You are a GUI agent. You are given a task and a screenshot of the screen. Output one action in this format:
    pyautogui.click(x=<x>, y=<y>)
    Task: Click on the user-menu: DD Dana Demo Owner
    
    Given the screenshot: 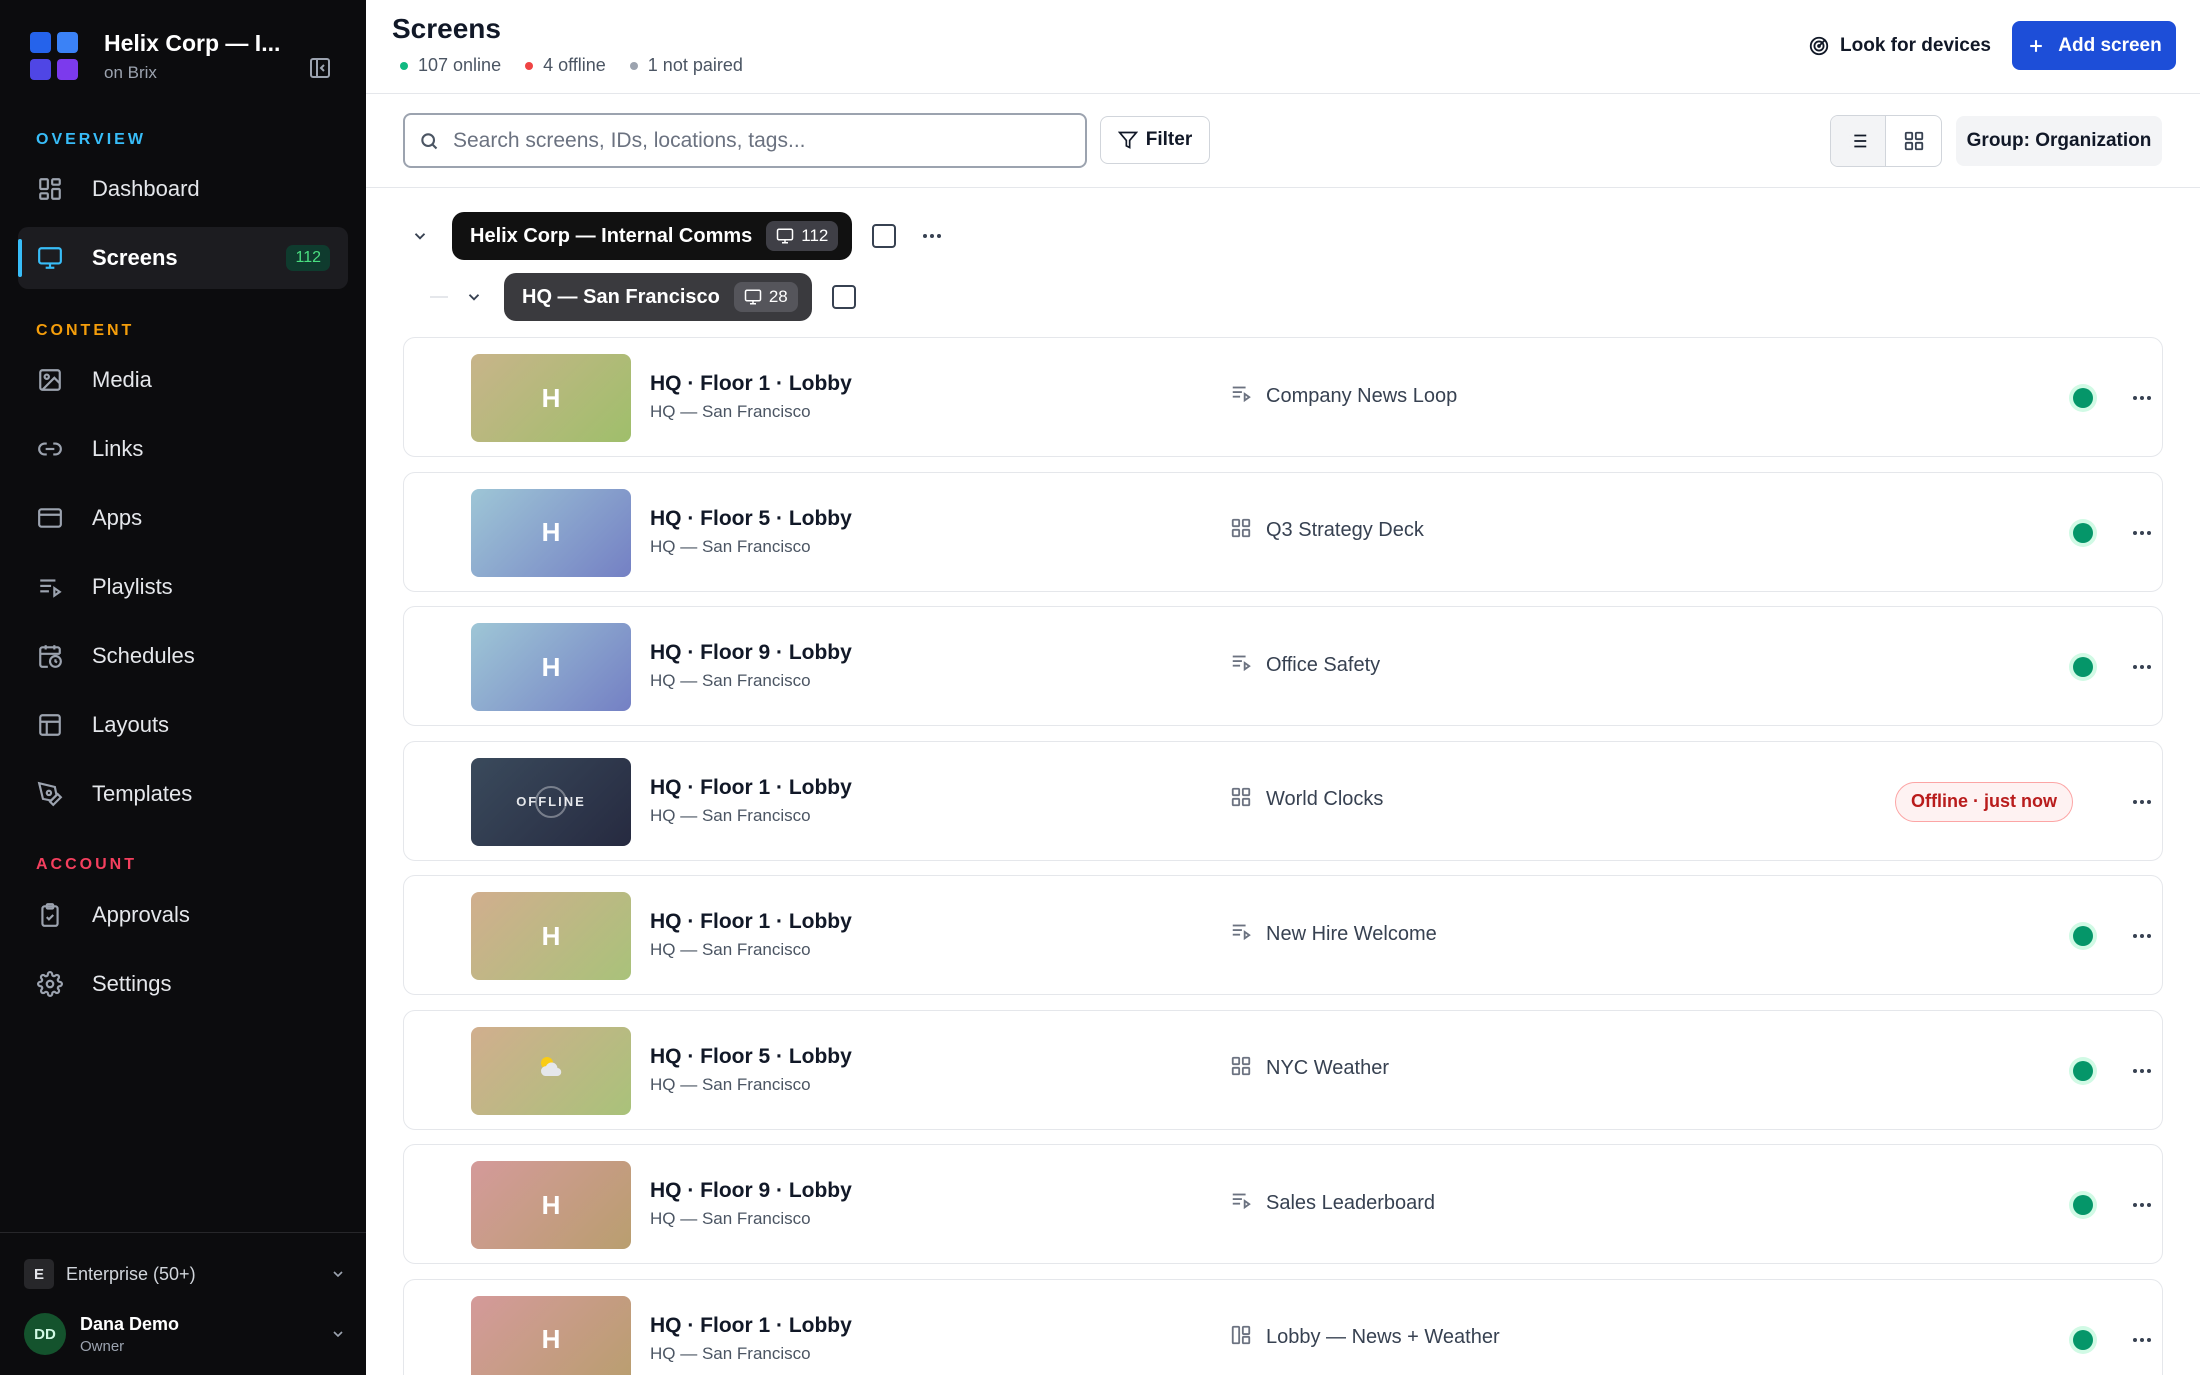 What is the action you would take?
    pyautogui.click(x=185, y=1334)
    